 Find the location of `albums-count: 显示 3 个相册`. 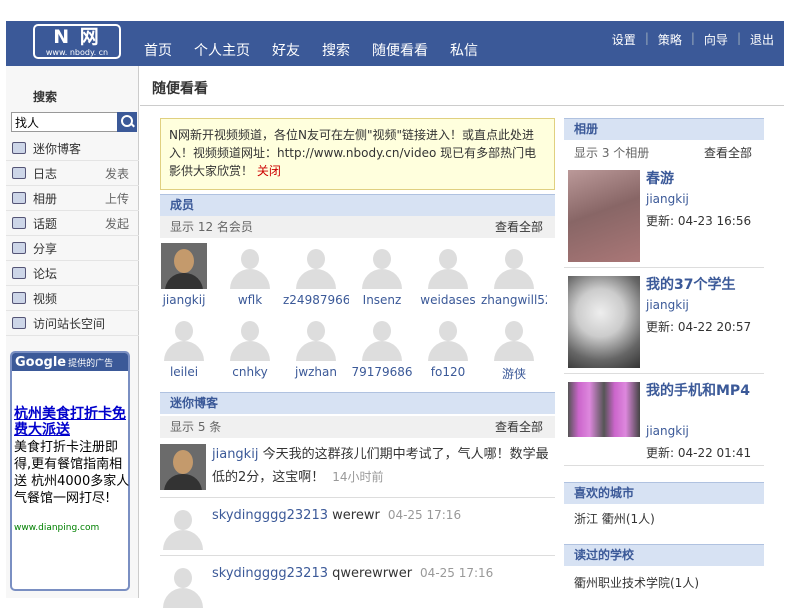

albums-count: 显示 3 个相册 is located at coordinates (612, 153).